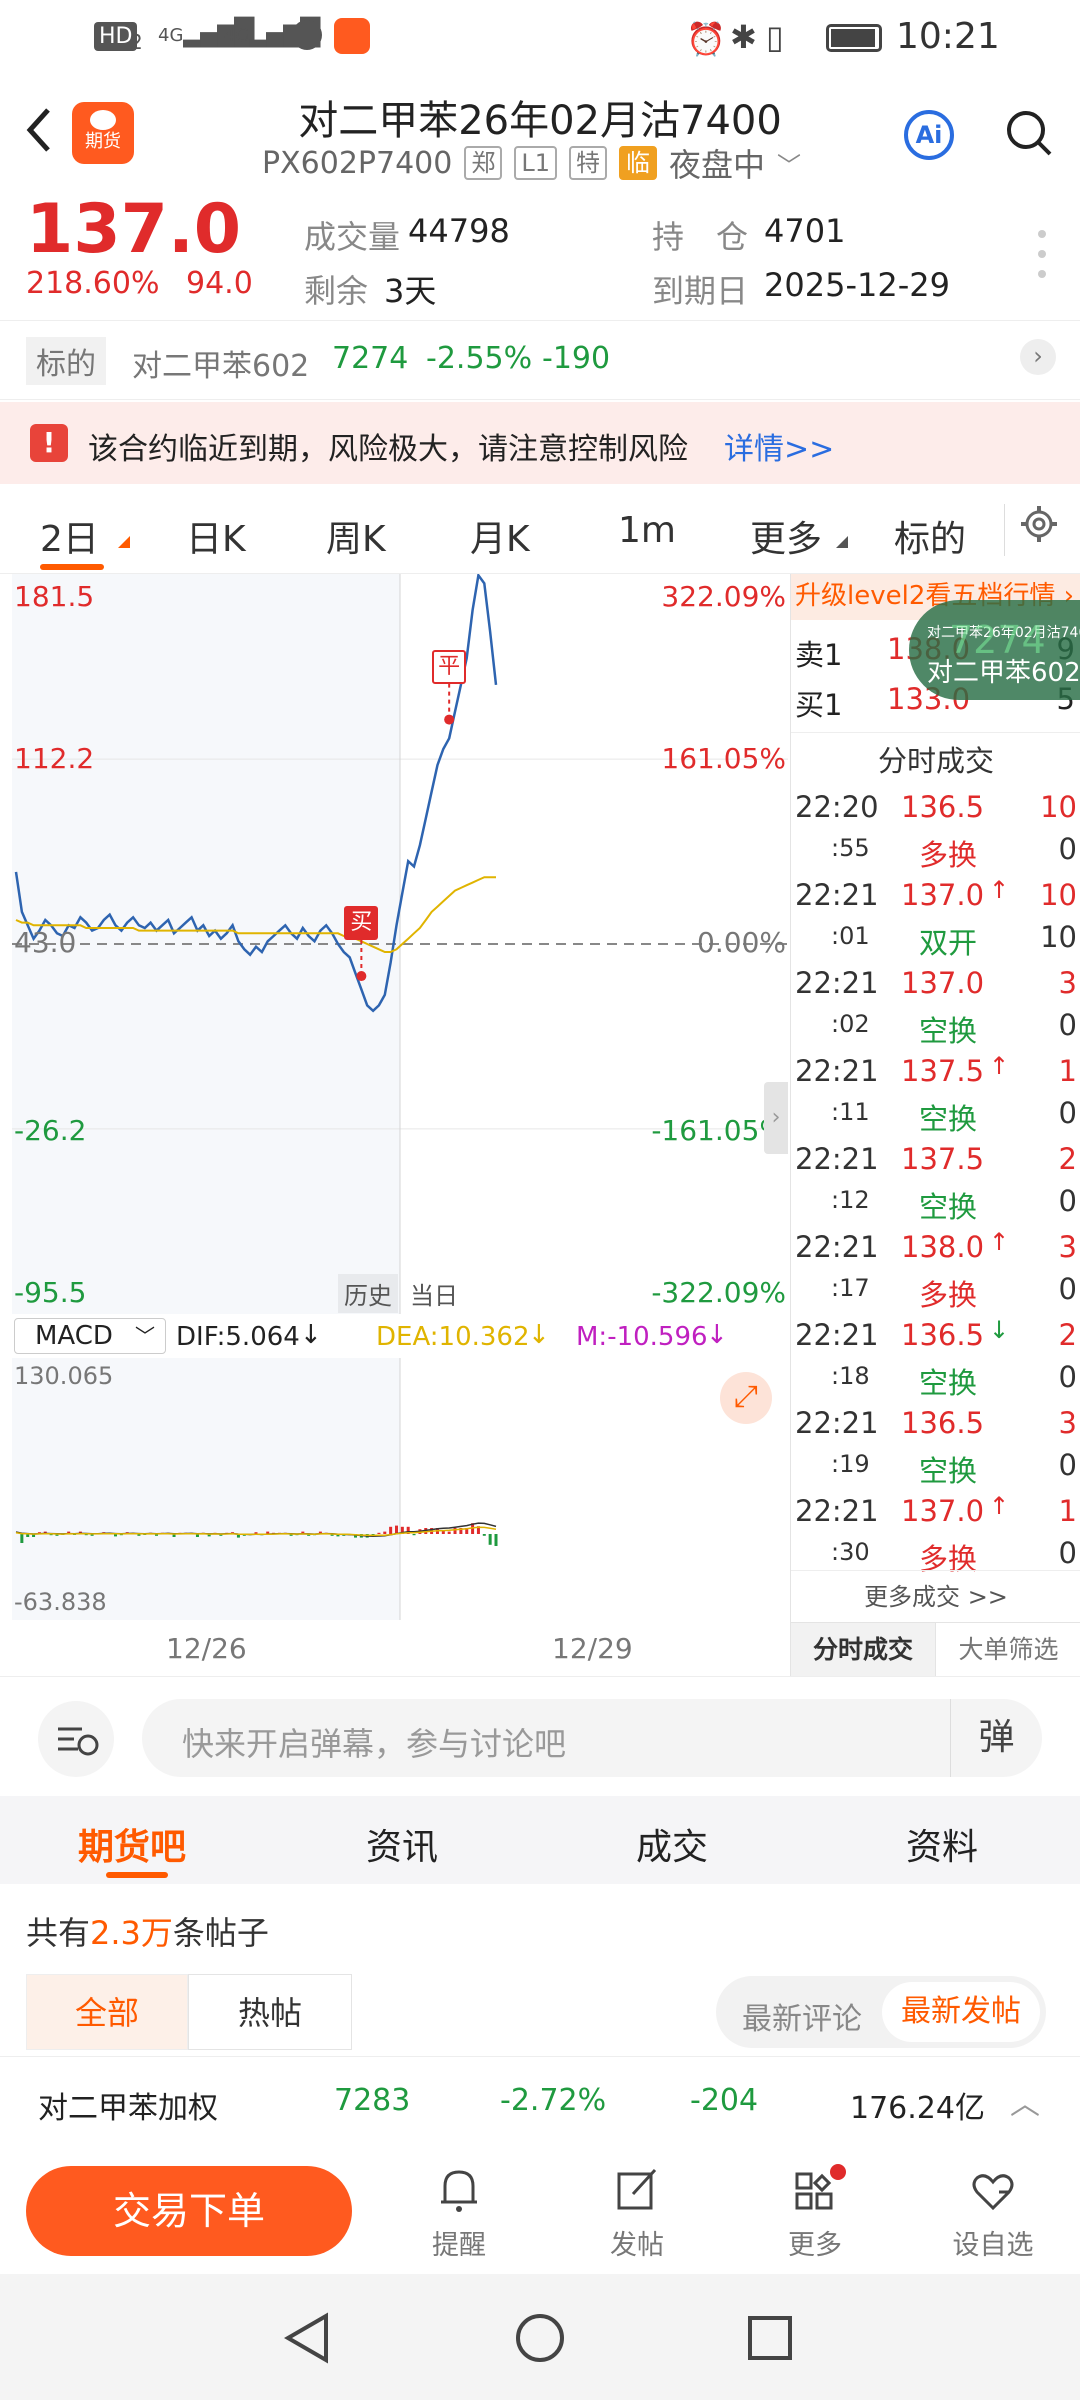 This screenshot has height=2400, width=1080. What do you see at coordinates (943, 983) in the screenshot?
I see `trade-price: 137.0` at bounding box center [943, 983].